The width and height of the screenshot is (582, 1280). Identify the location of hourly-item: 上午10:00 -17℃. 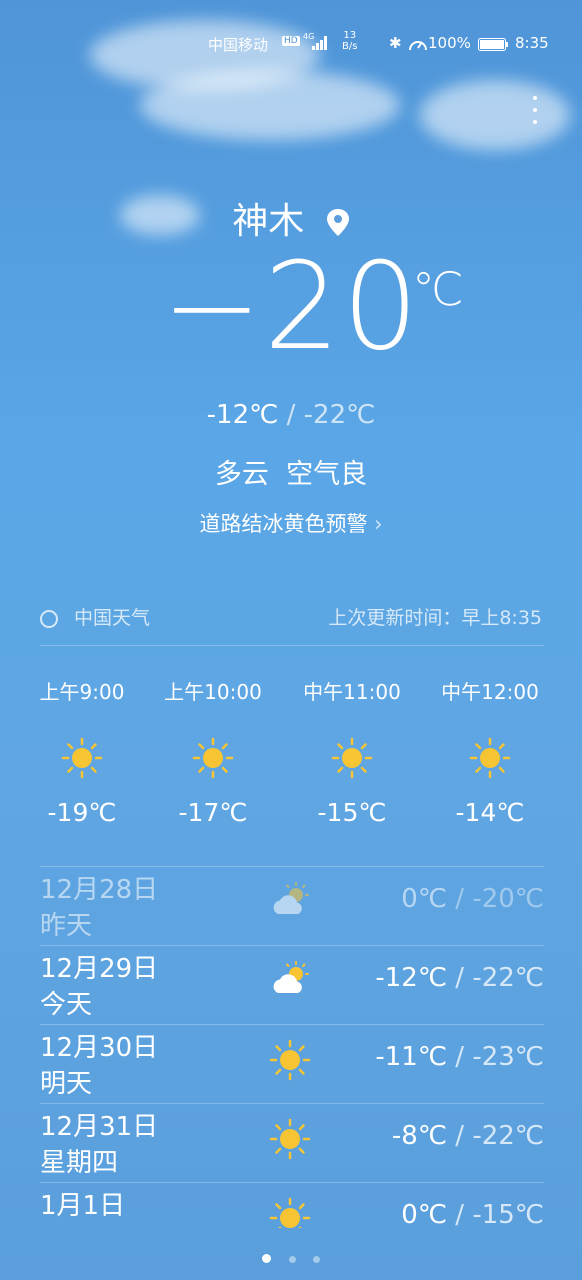
(213, 751).